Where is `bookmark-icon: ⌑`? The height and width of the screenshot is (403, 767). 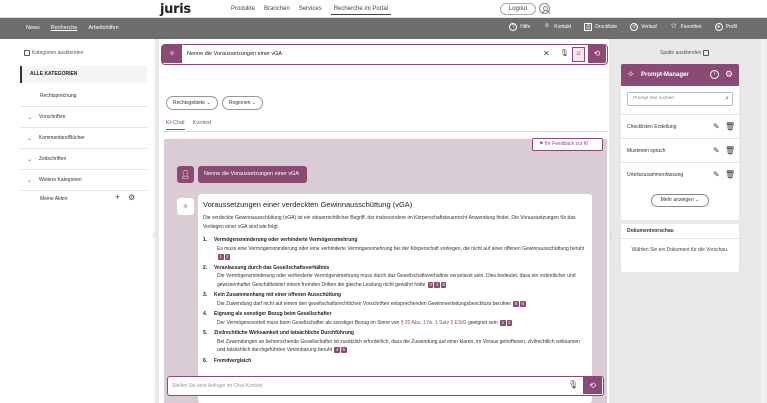
bookmark-icon: ⌑ is located at coordinates (578, 54).